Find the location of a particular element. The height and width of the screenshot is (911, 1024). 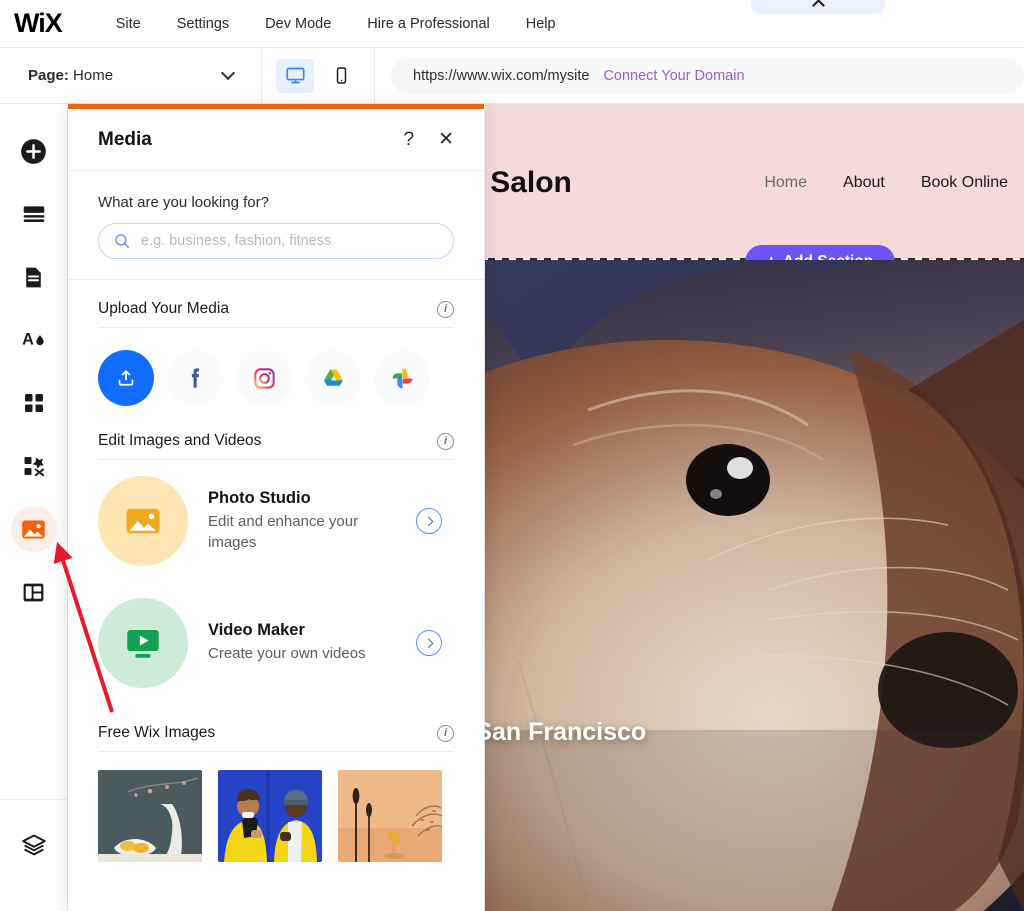

sidebar-item-my-business is located at coordinates (34, 592).